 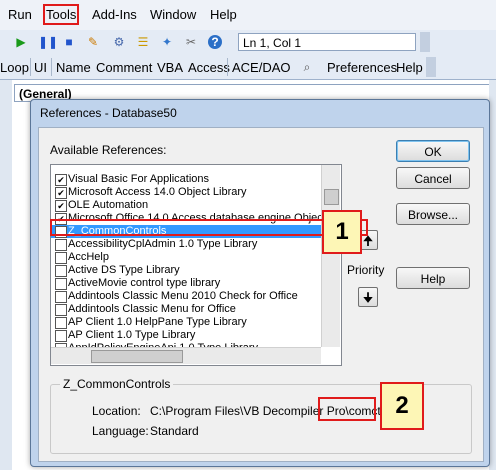 I want to click on help-button: Help, so click(x=433, y=278).